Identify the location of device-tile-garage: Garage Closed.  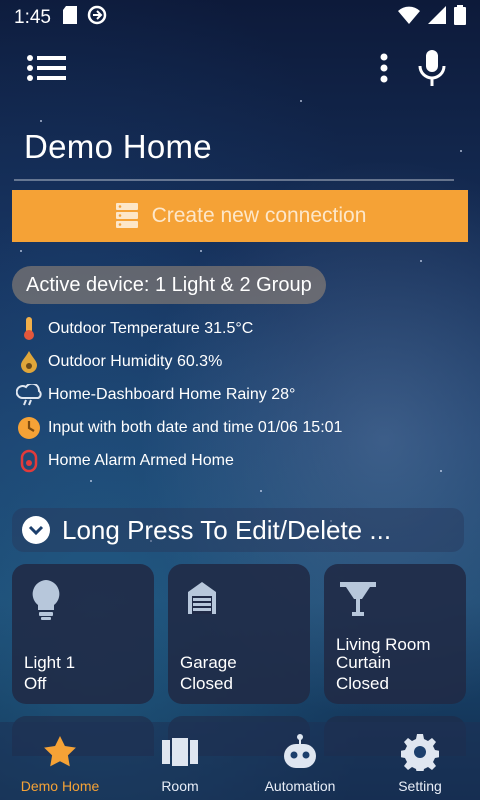
(239, 634).